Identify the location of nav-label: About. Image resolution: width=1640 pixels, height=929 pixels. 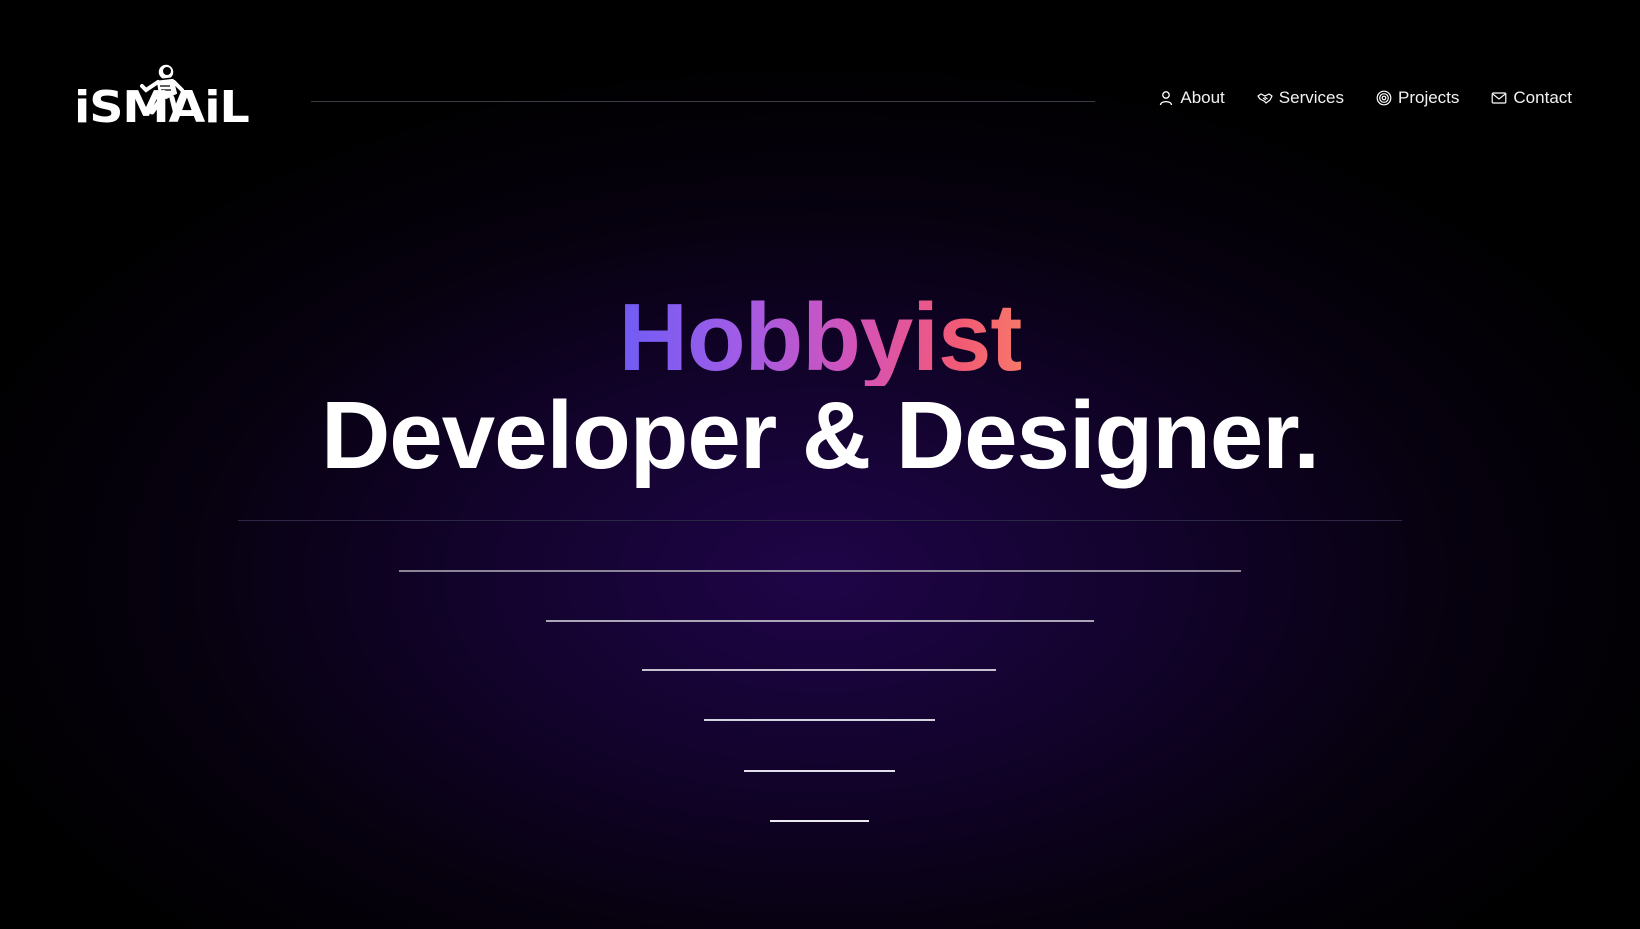
(1202, 97).